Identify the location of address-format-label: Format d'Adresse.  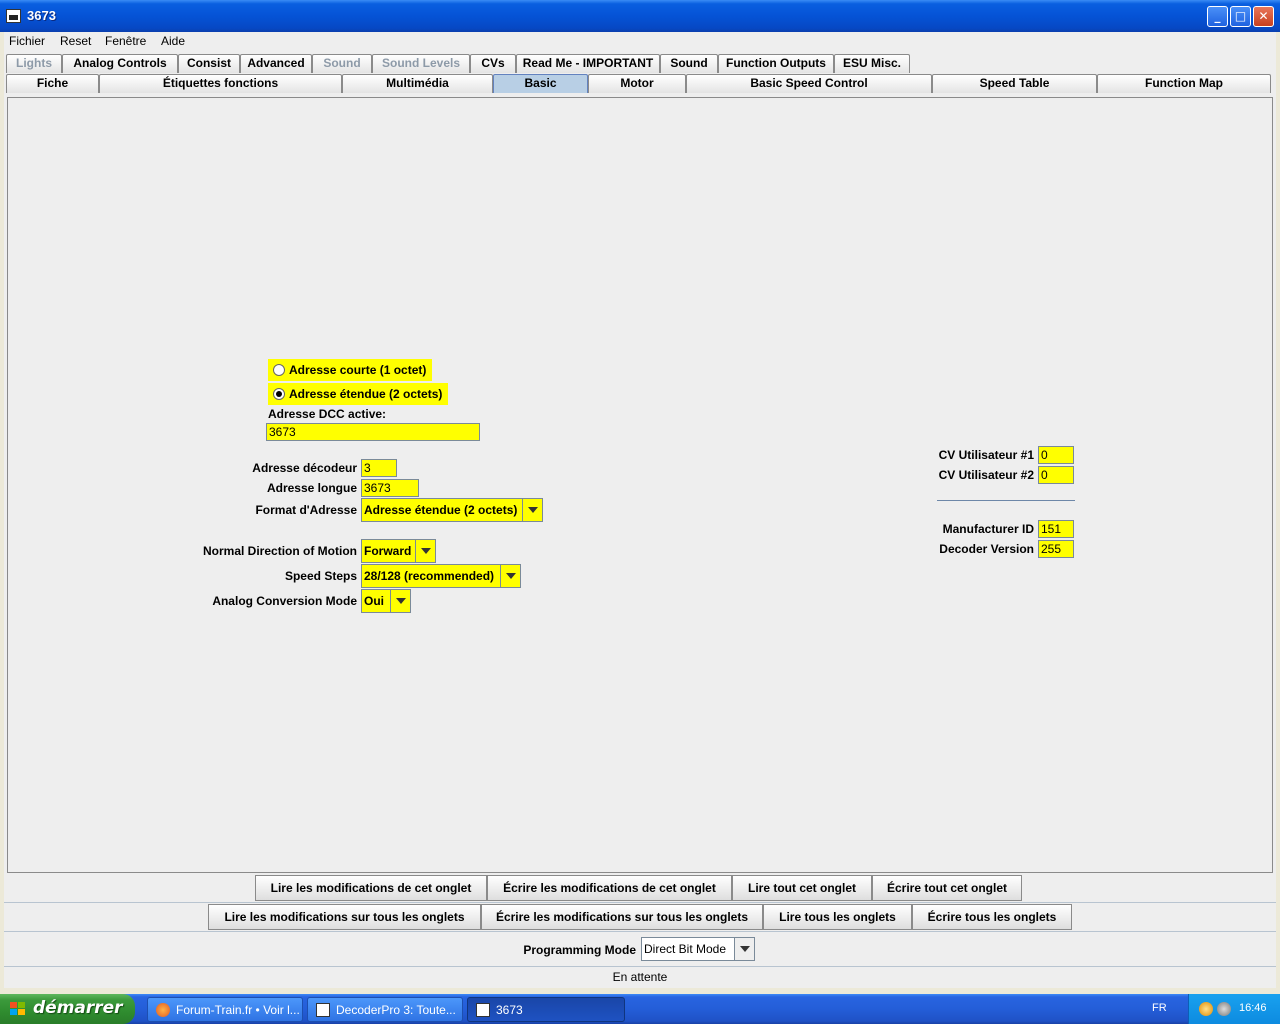
(306, 510).